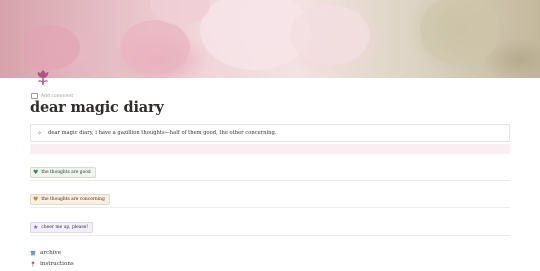 This screenshot has height=271, width=540. Describe the element at coordinates (270, 149) in the screenshot. I see `callout-band` at that location.